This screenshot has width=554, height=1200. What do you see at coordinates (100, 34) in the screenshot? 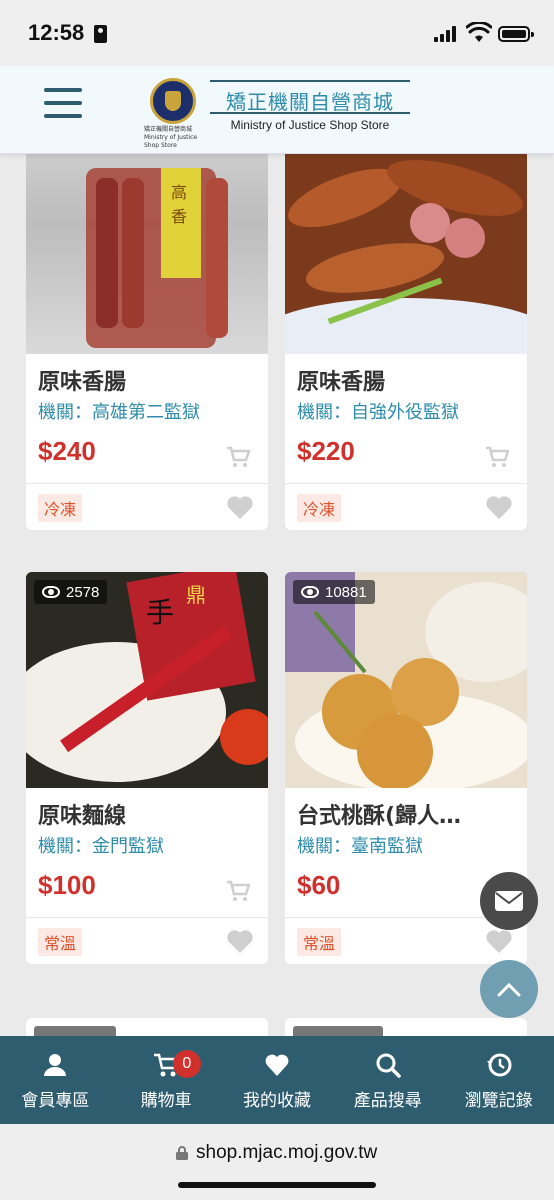
I see `id-badge-icon` at bounding box center [100, 34].